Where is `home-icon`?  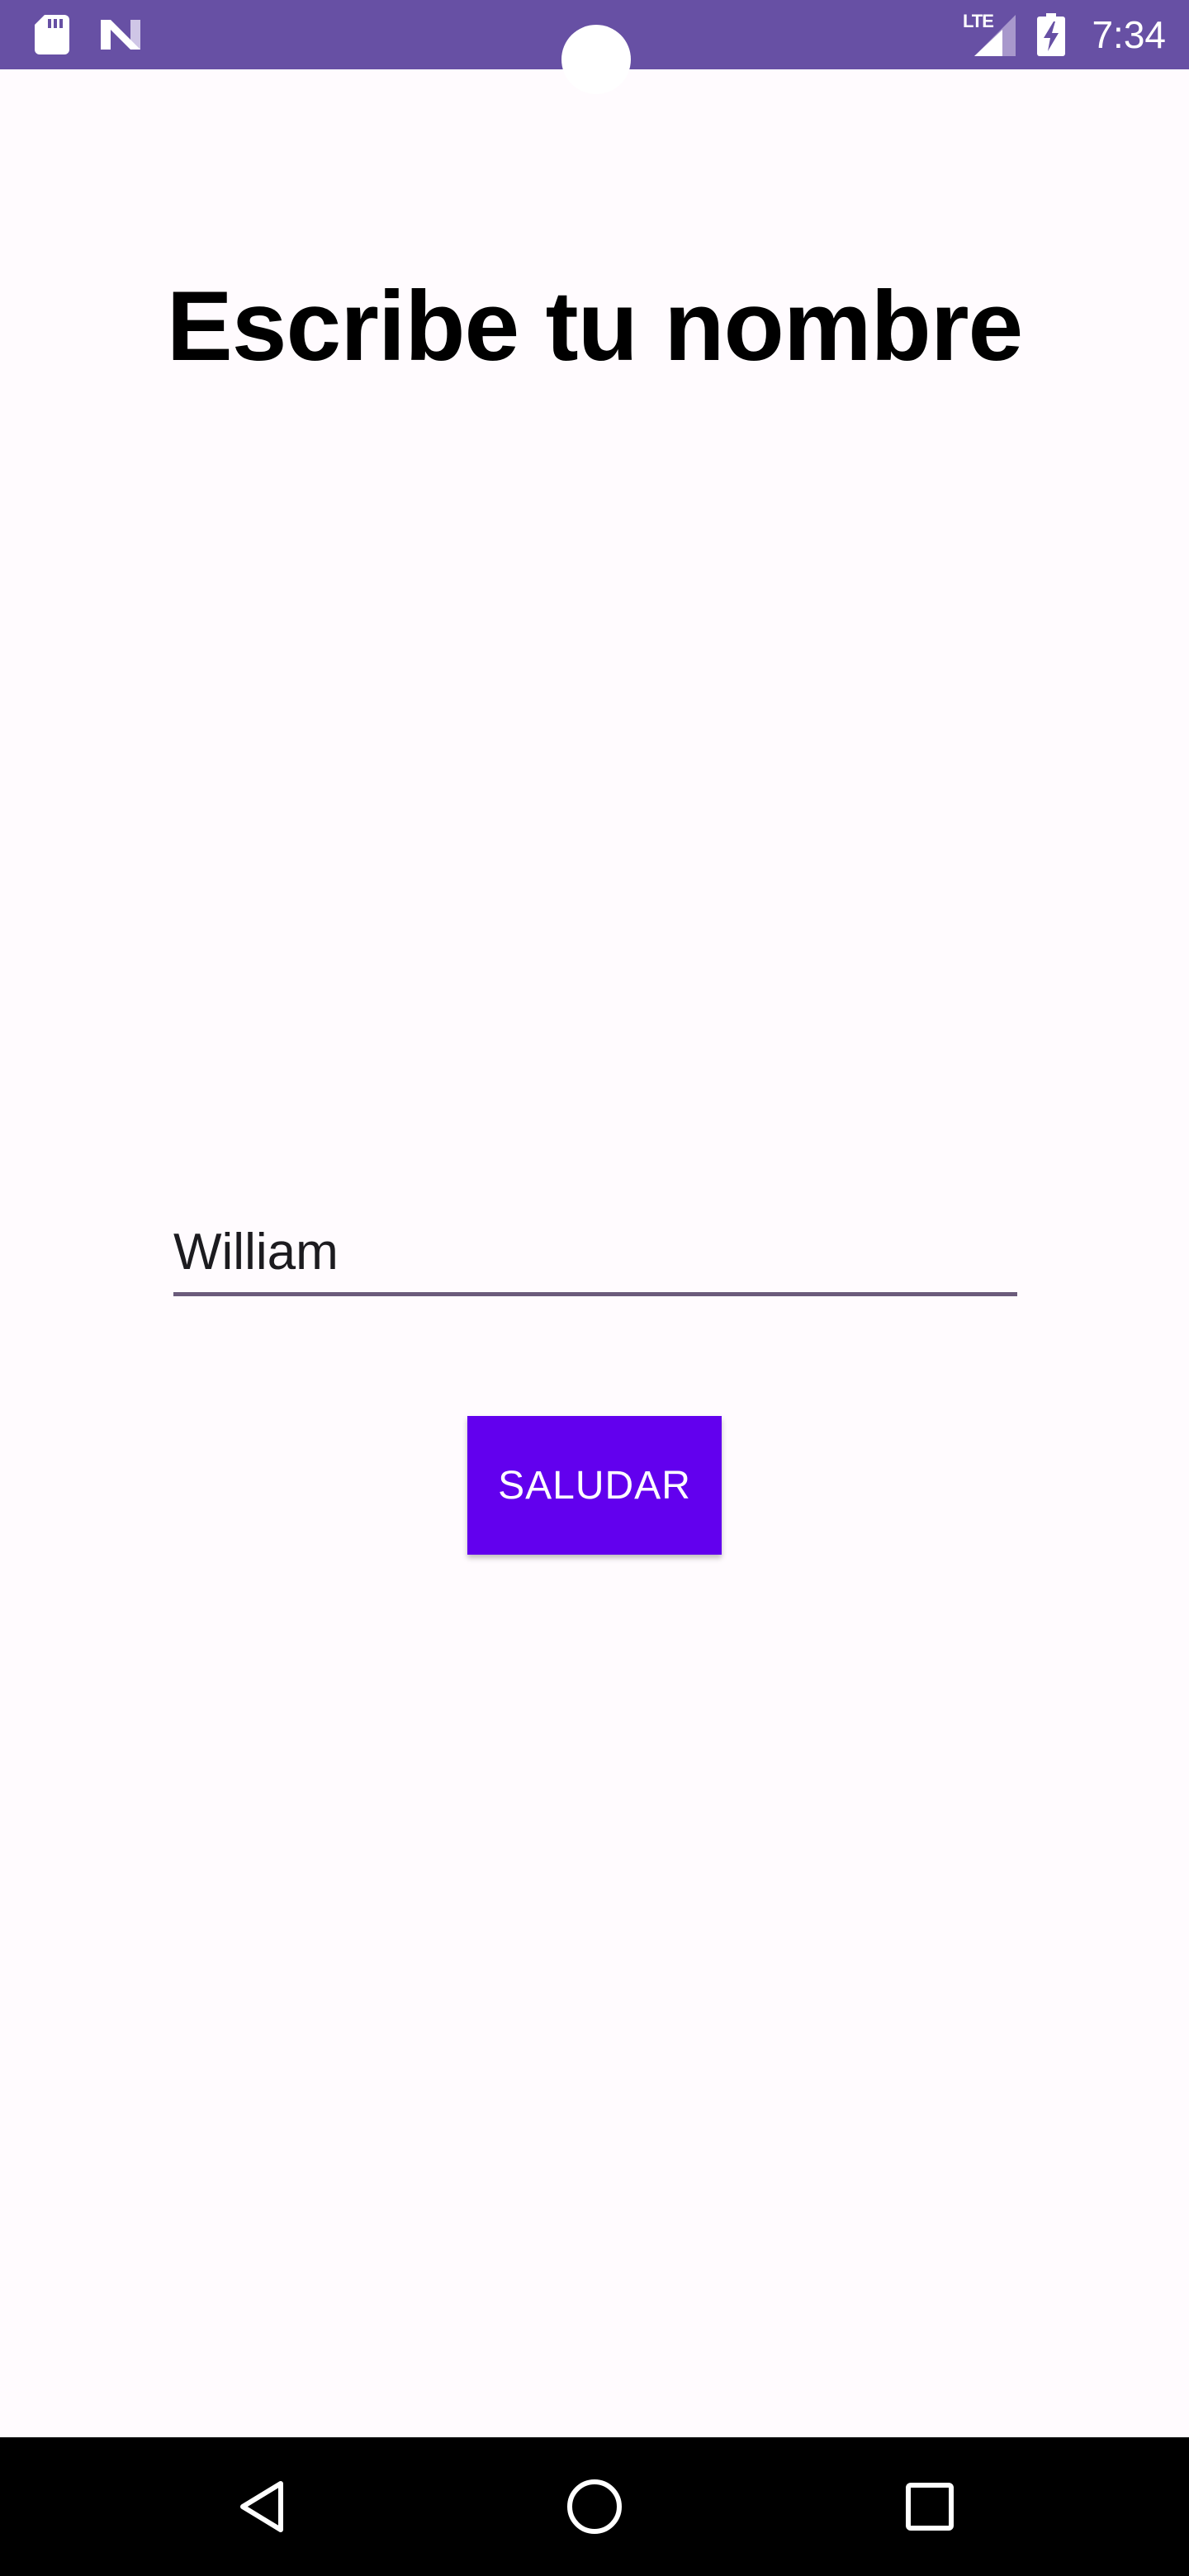
home-icon is located at coordinates (594, 2506).